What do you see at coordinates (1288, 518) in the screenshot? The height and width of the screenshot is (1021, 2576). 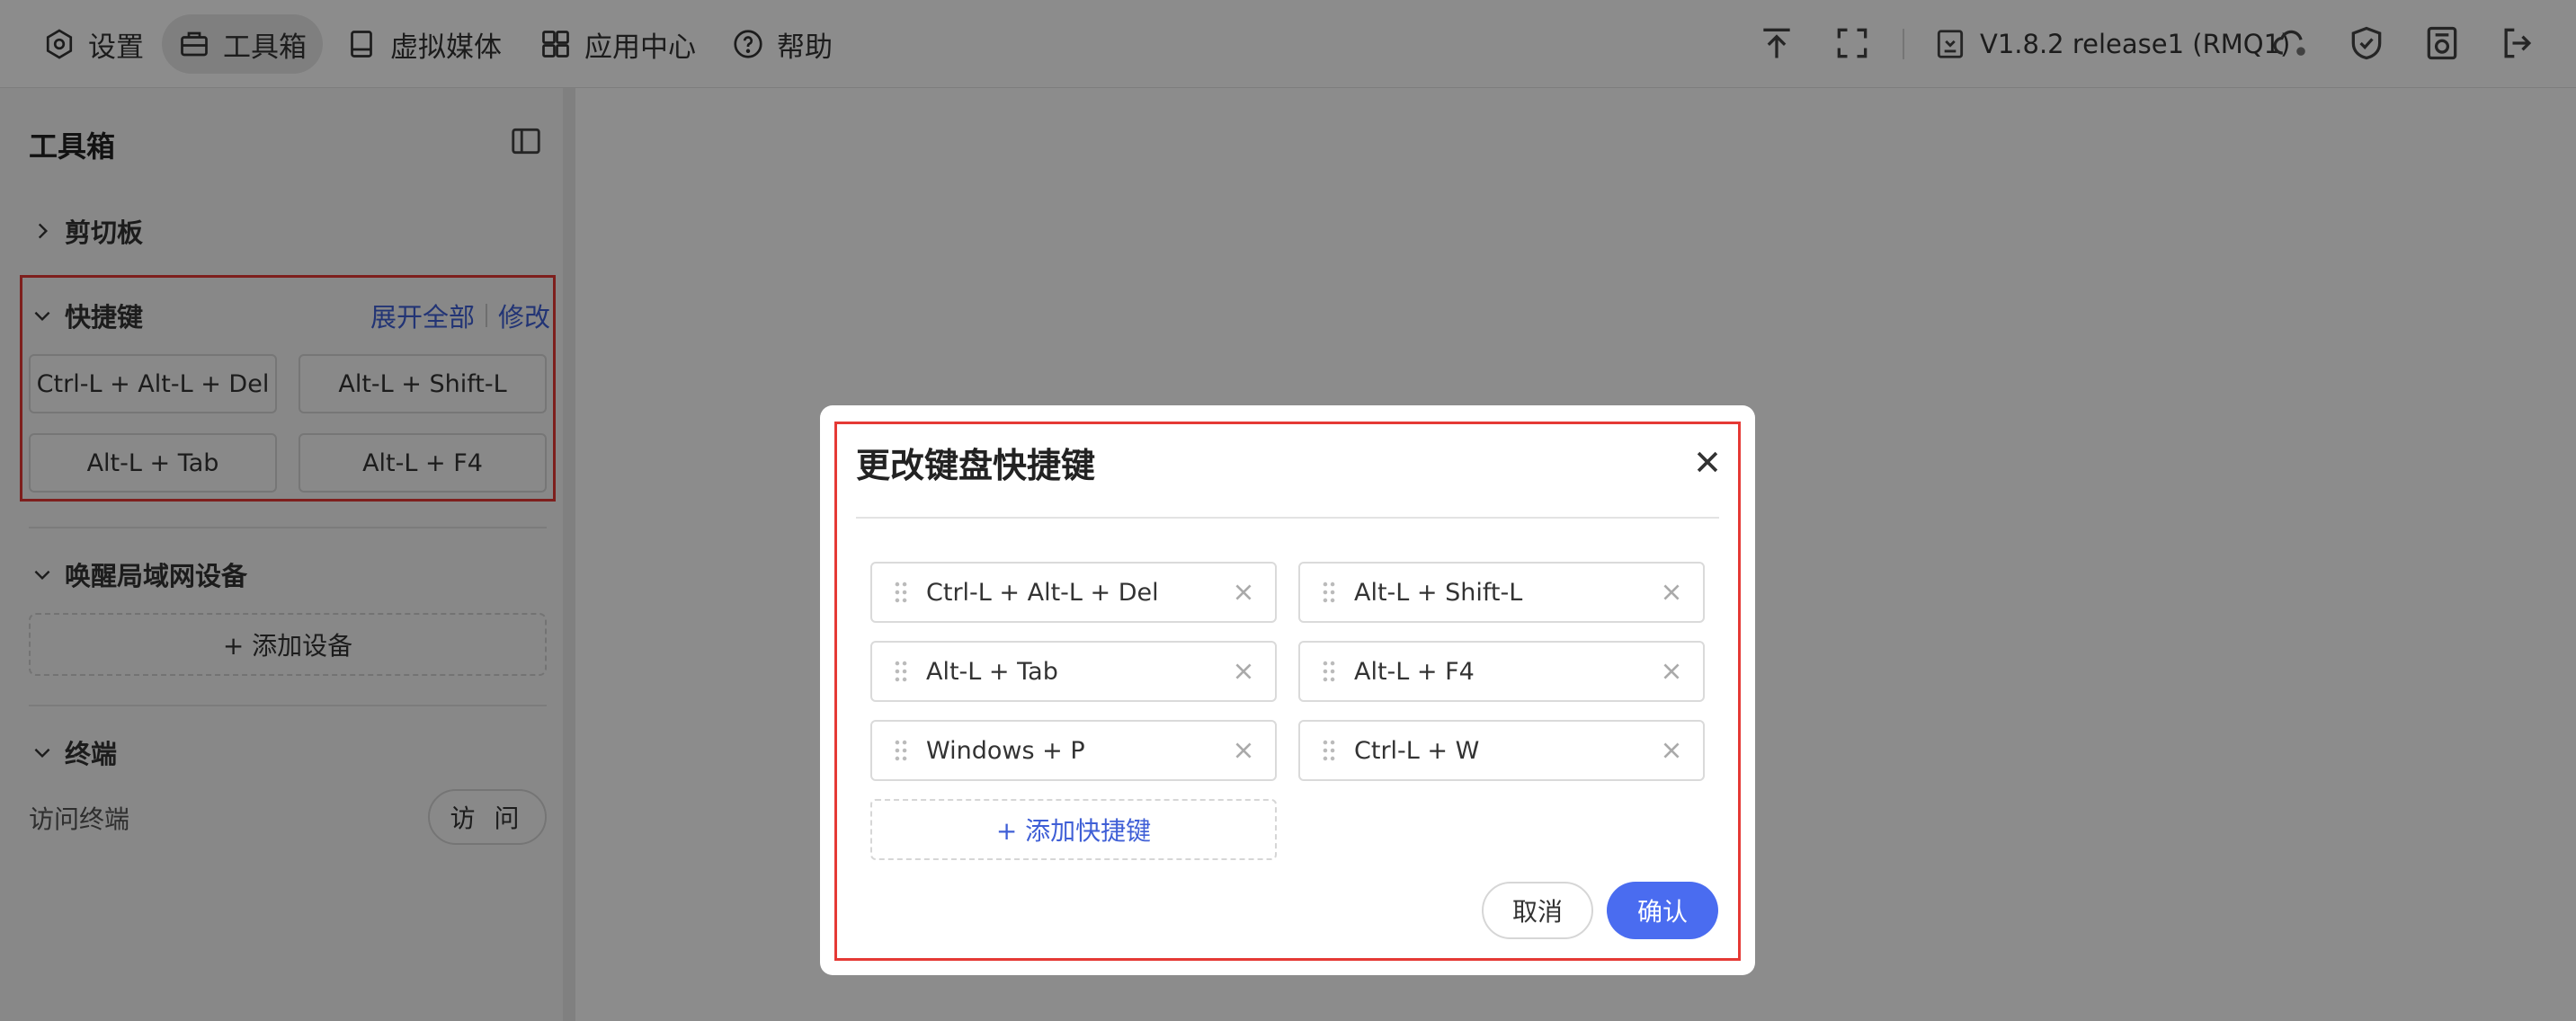 I see `dialog-divider` at bounding box center [1288, 518].